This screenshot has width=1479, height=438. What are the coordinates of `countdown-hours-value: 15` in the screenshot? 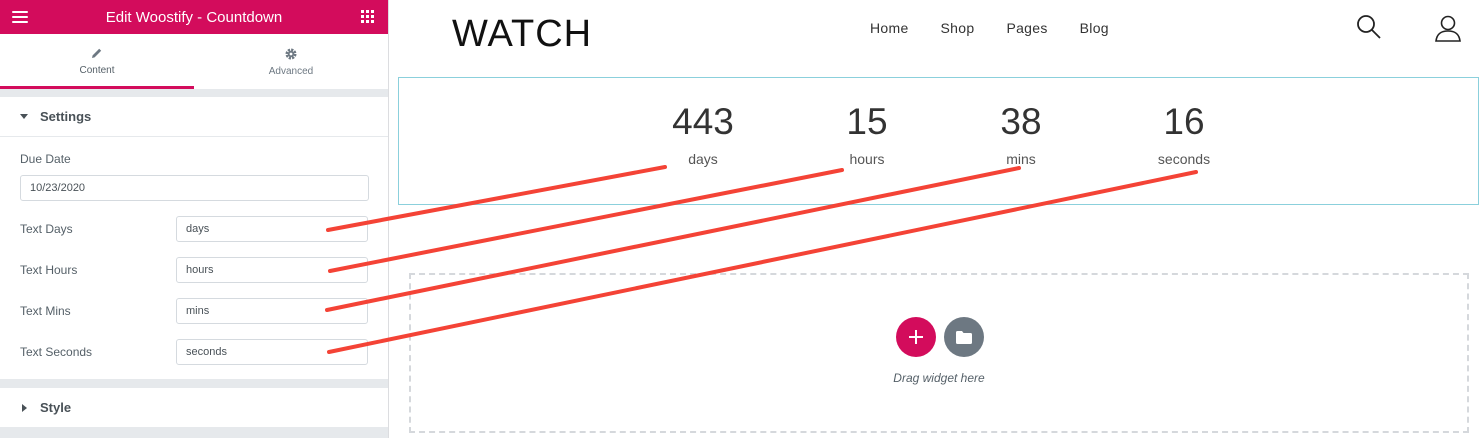 It's located at (867, 121).